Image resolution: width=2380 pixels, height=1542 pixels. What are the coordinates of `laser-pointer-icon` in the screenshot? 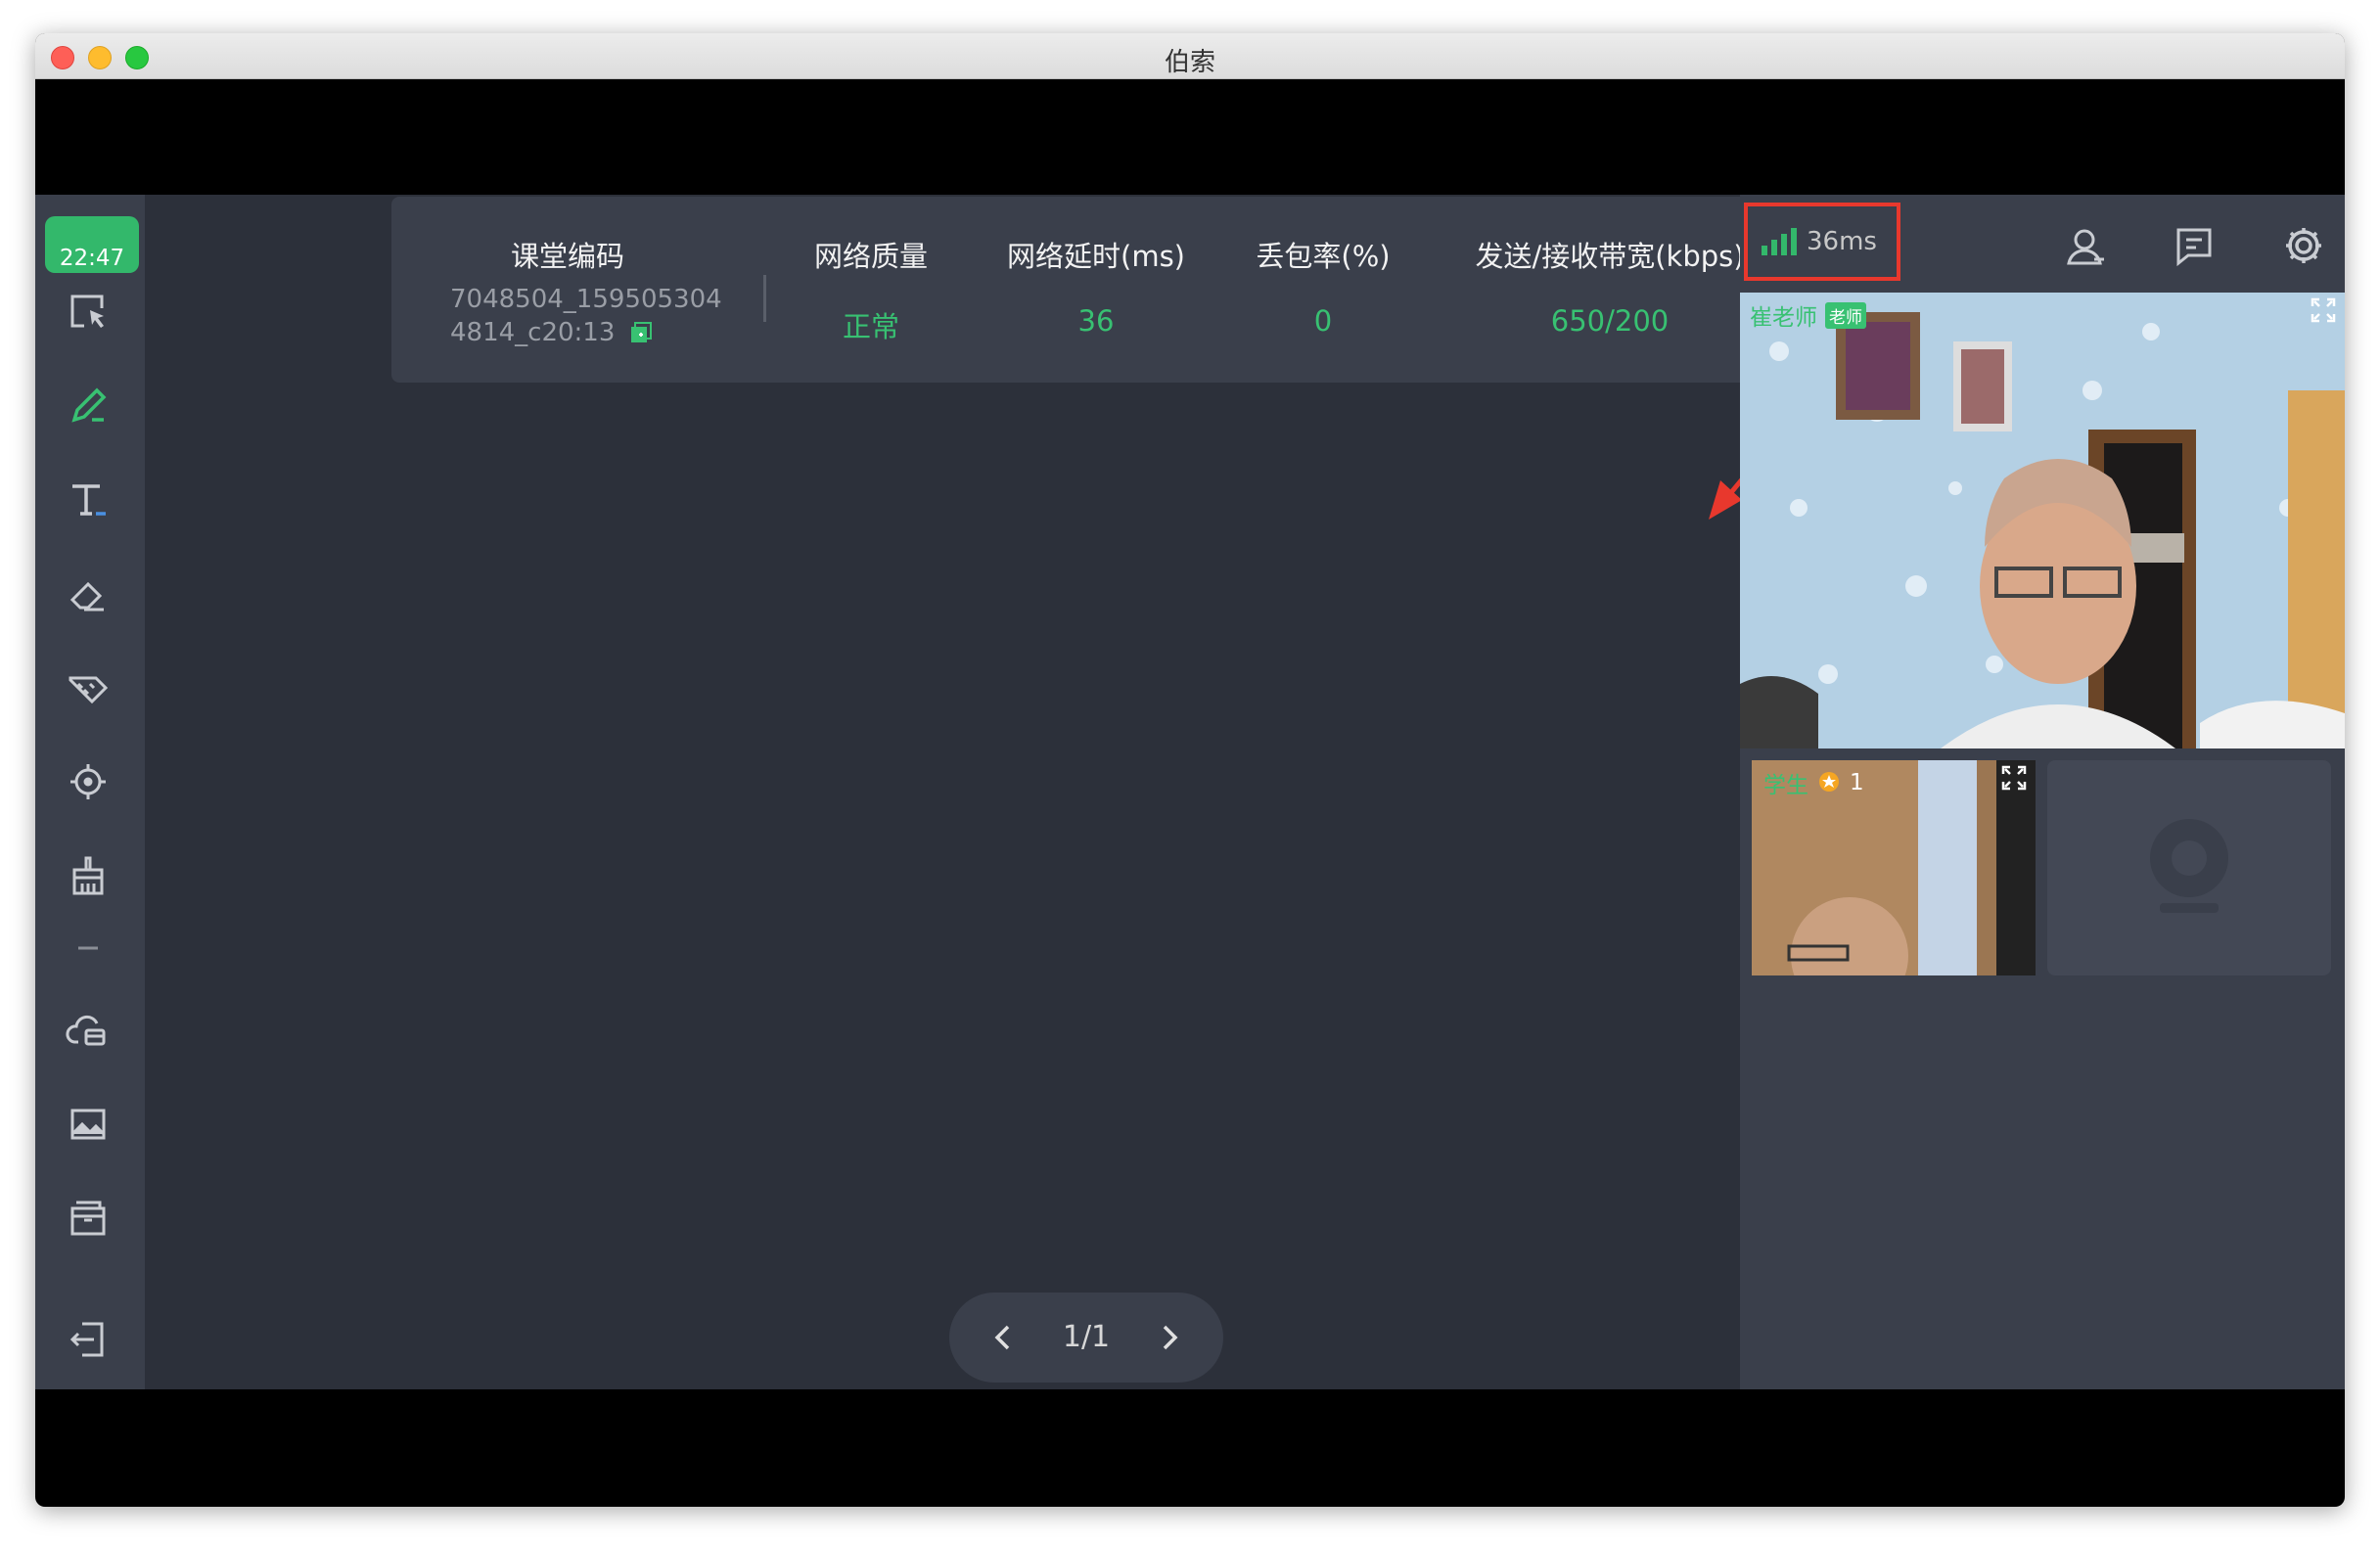 It's located at (88, 781).